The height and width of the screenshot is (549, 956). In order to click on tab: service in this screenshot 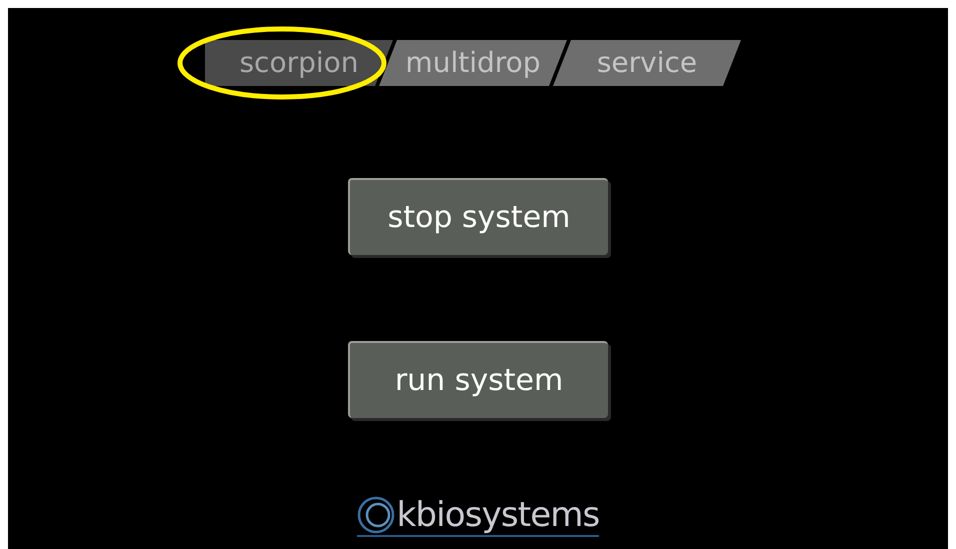, I will do `click(647, 63)`.